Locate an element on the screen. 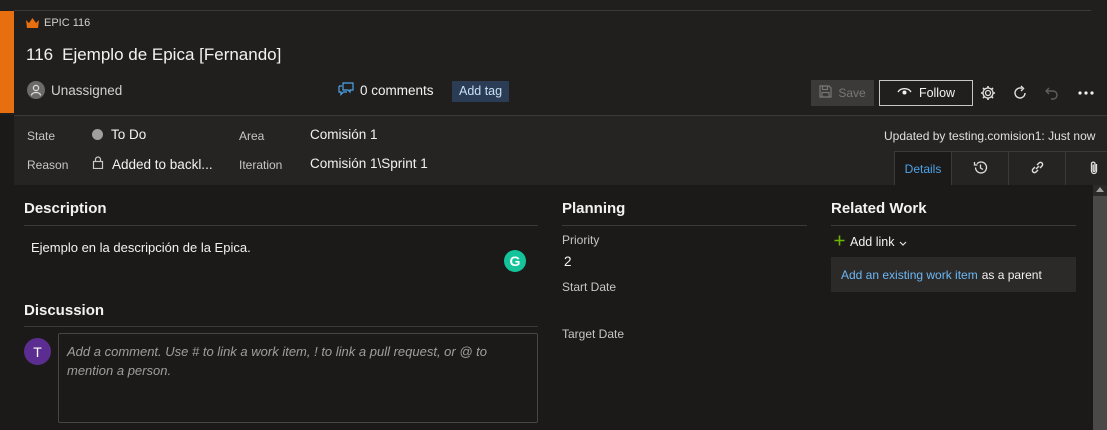  add-link-button: Add link is located at coordinates (870, 242).